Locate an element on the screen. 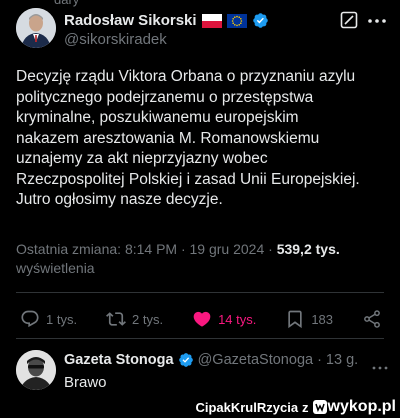  author-avatar is located at coordinates (36, 28).